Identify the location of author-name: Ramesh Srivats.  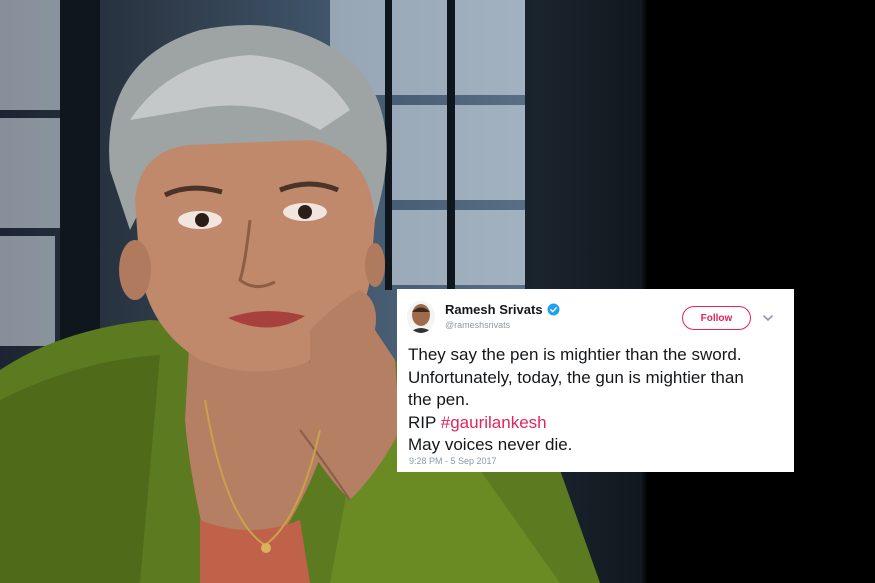
(494, 309).